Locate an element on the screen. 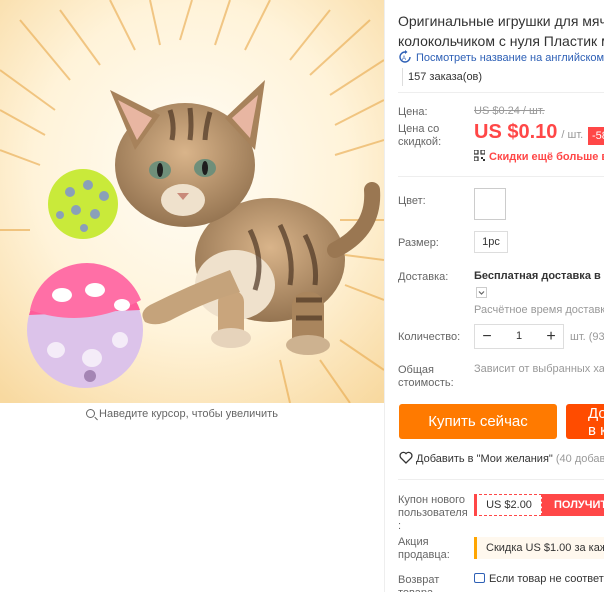  shipping-dropdown-toggle is located at coordinates (481, 292).